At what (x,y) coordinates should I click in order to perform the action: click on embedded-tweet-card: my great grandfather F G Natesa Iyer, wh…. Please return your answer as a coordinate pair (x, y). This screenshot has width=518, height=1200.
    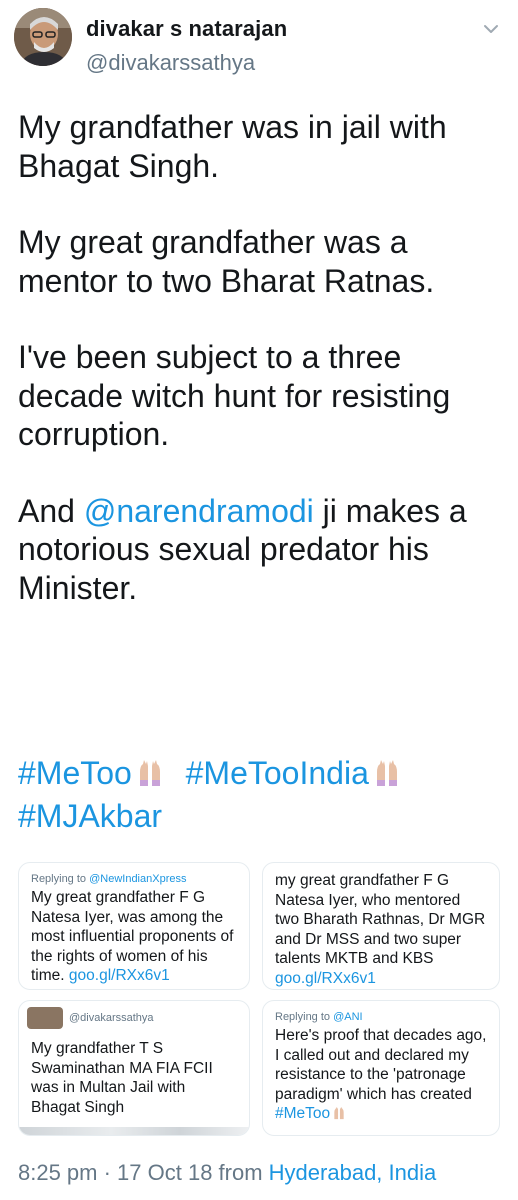
    Looking at the image, I should click on (381, 926).